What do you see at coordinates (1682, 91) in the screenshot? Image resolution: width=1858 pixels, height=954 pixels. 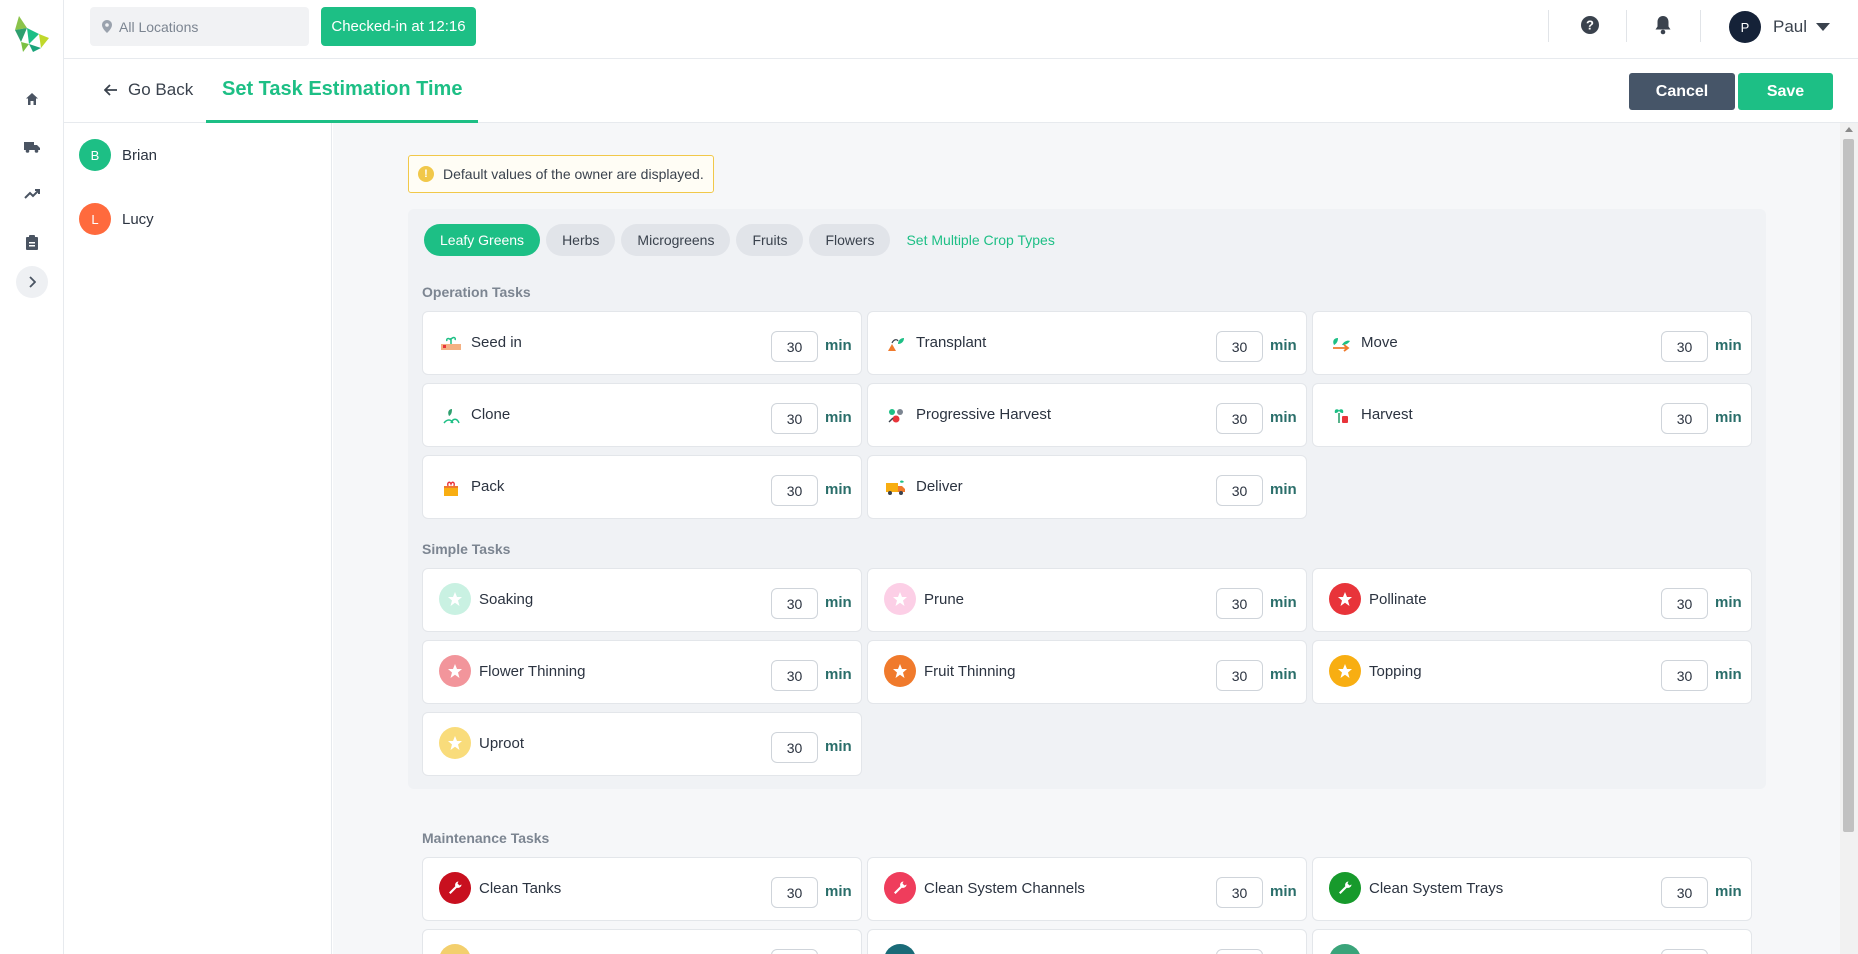 I see `cancel-button: Cancel` at bounding box center [1682, 91].